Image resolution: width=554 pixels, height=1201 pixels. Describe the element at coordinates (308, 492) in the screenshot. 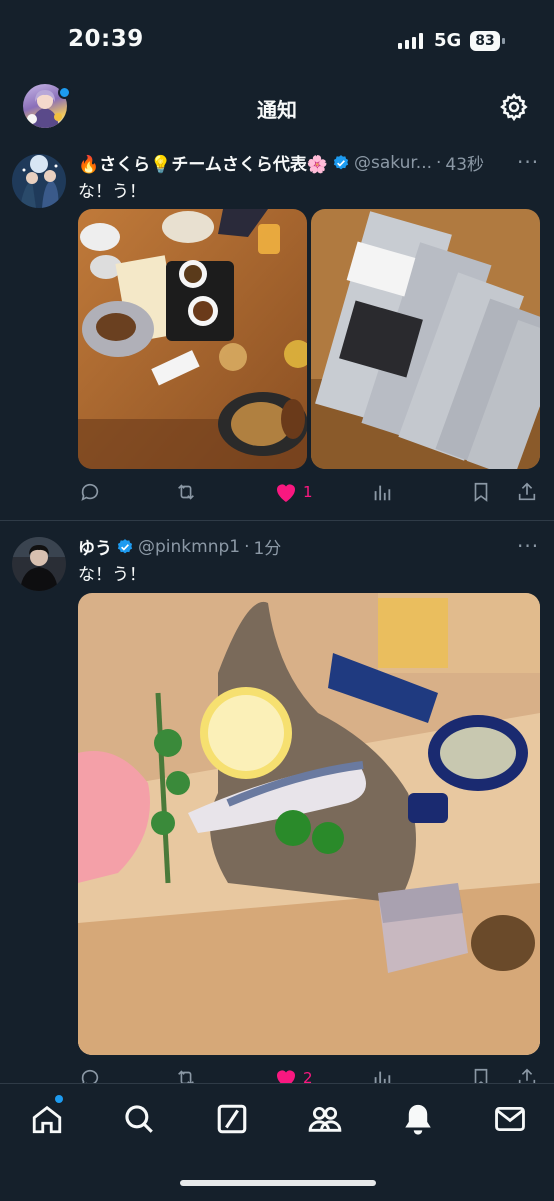

I see `like-count: 1` at that location.